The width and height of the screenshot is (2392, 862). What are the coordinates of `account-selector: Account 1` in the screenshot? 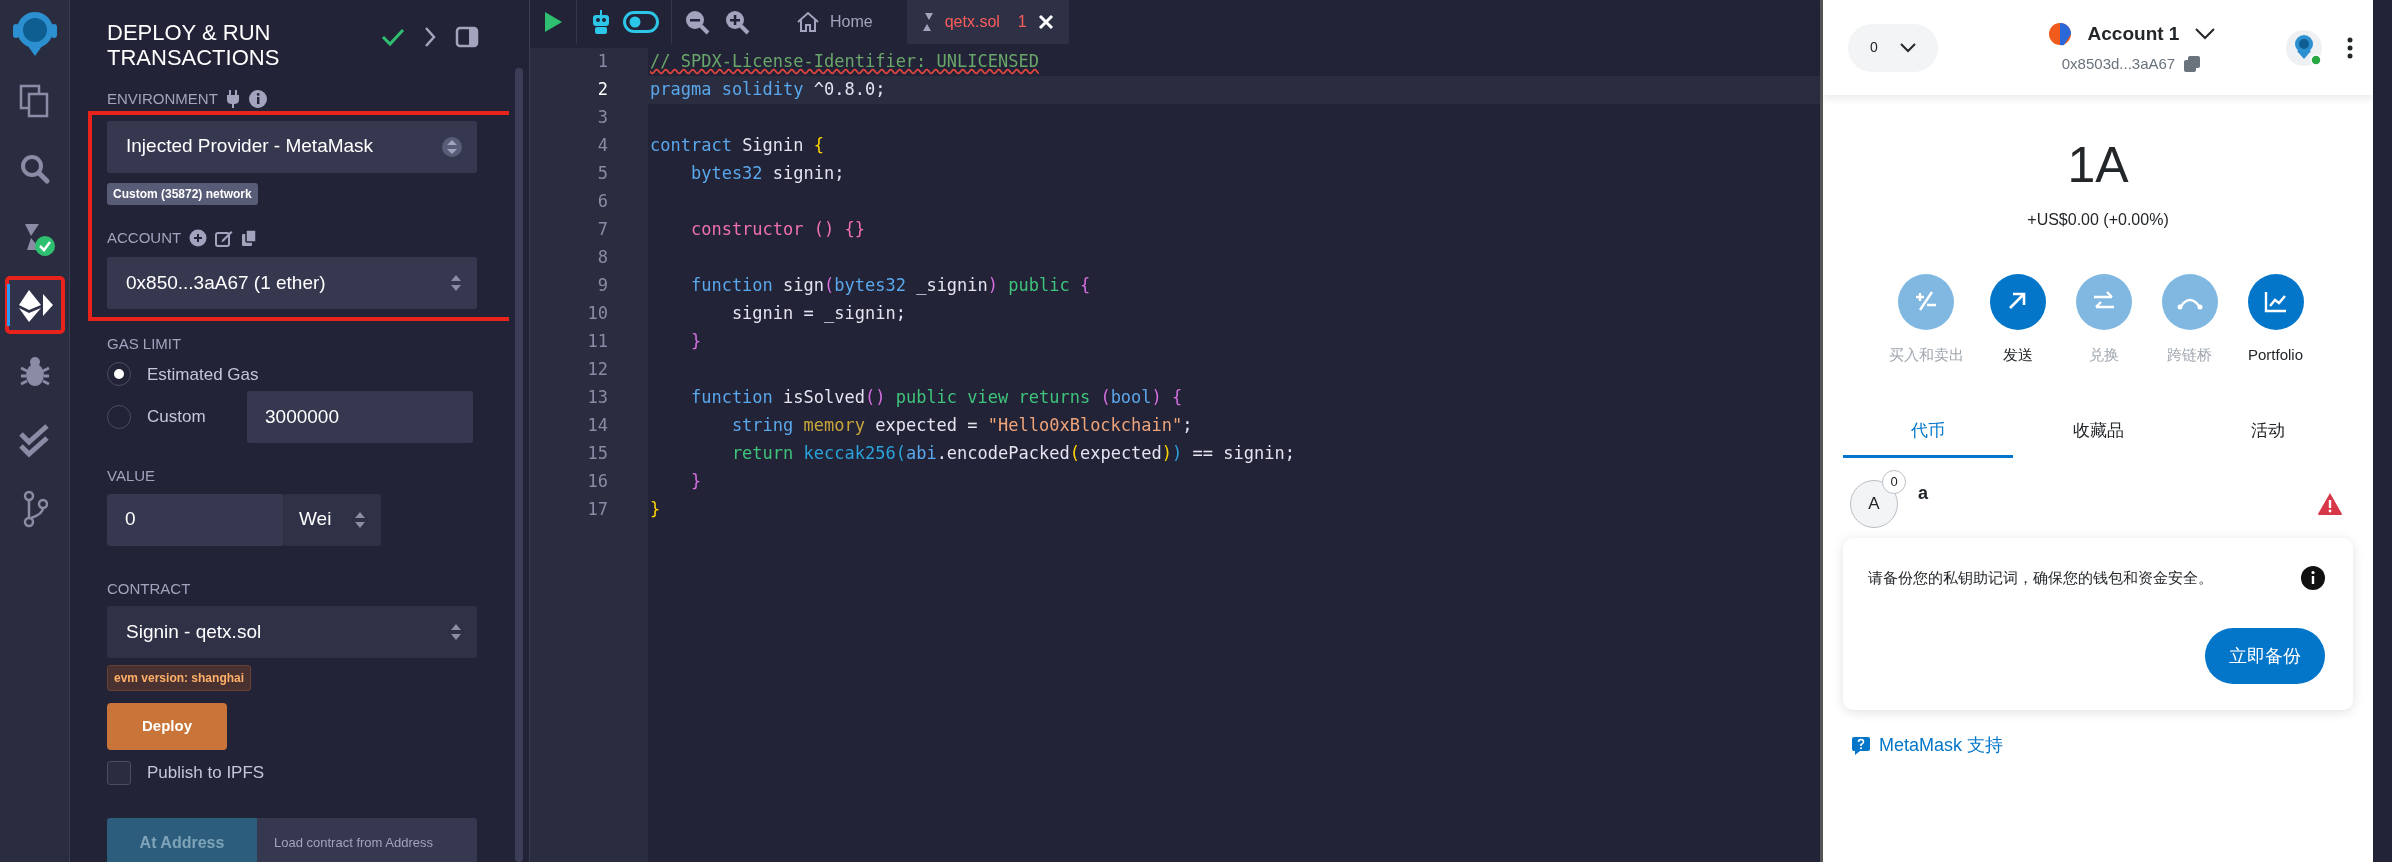 It's located at (2133, 34).